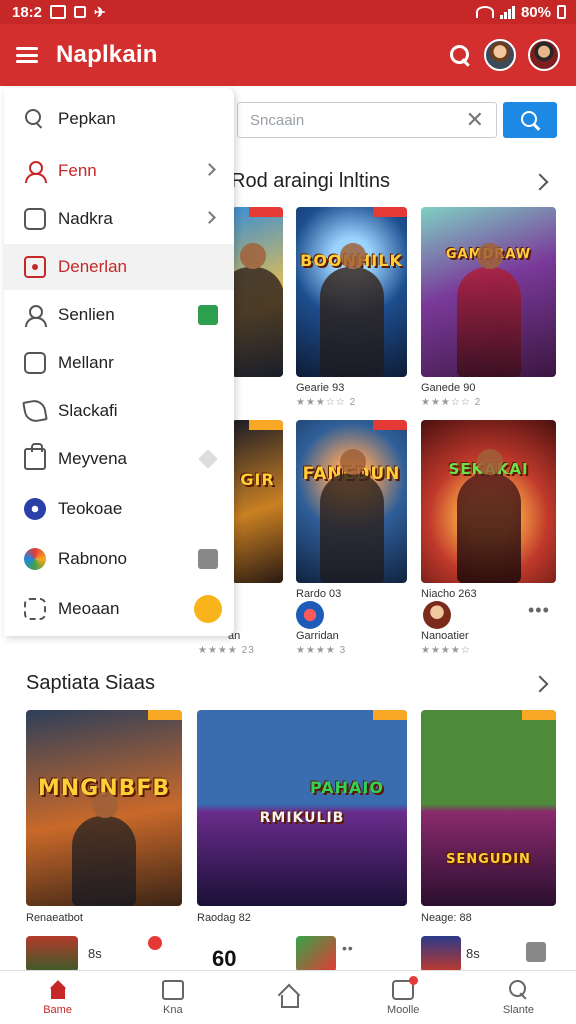  Describe the element at coordinates (93, 558) in the screenshot. I see `drawer-item-label: Rabnono` at that location.